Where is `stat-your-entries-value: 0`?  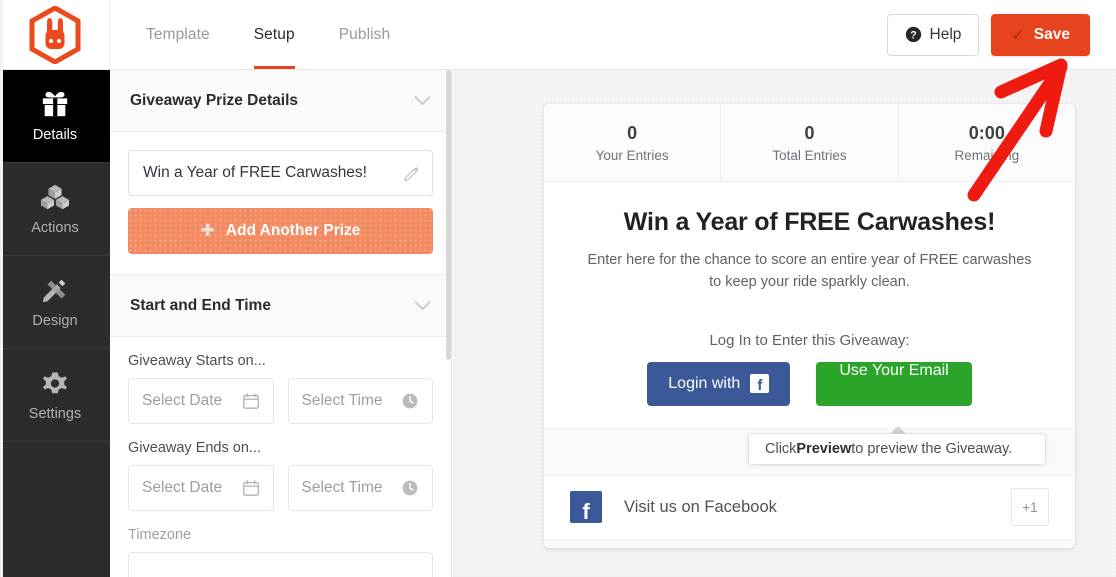 stat-your-entries-value: 0 is located at coordinates (632, 132).